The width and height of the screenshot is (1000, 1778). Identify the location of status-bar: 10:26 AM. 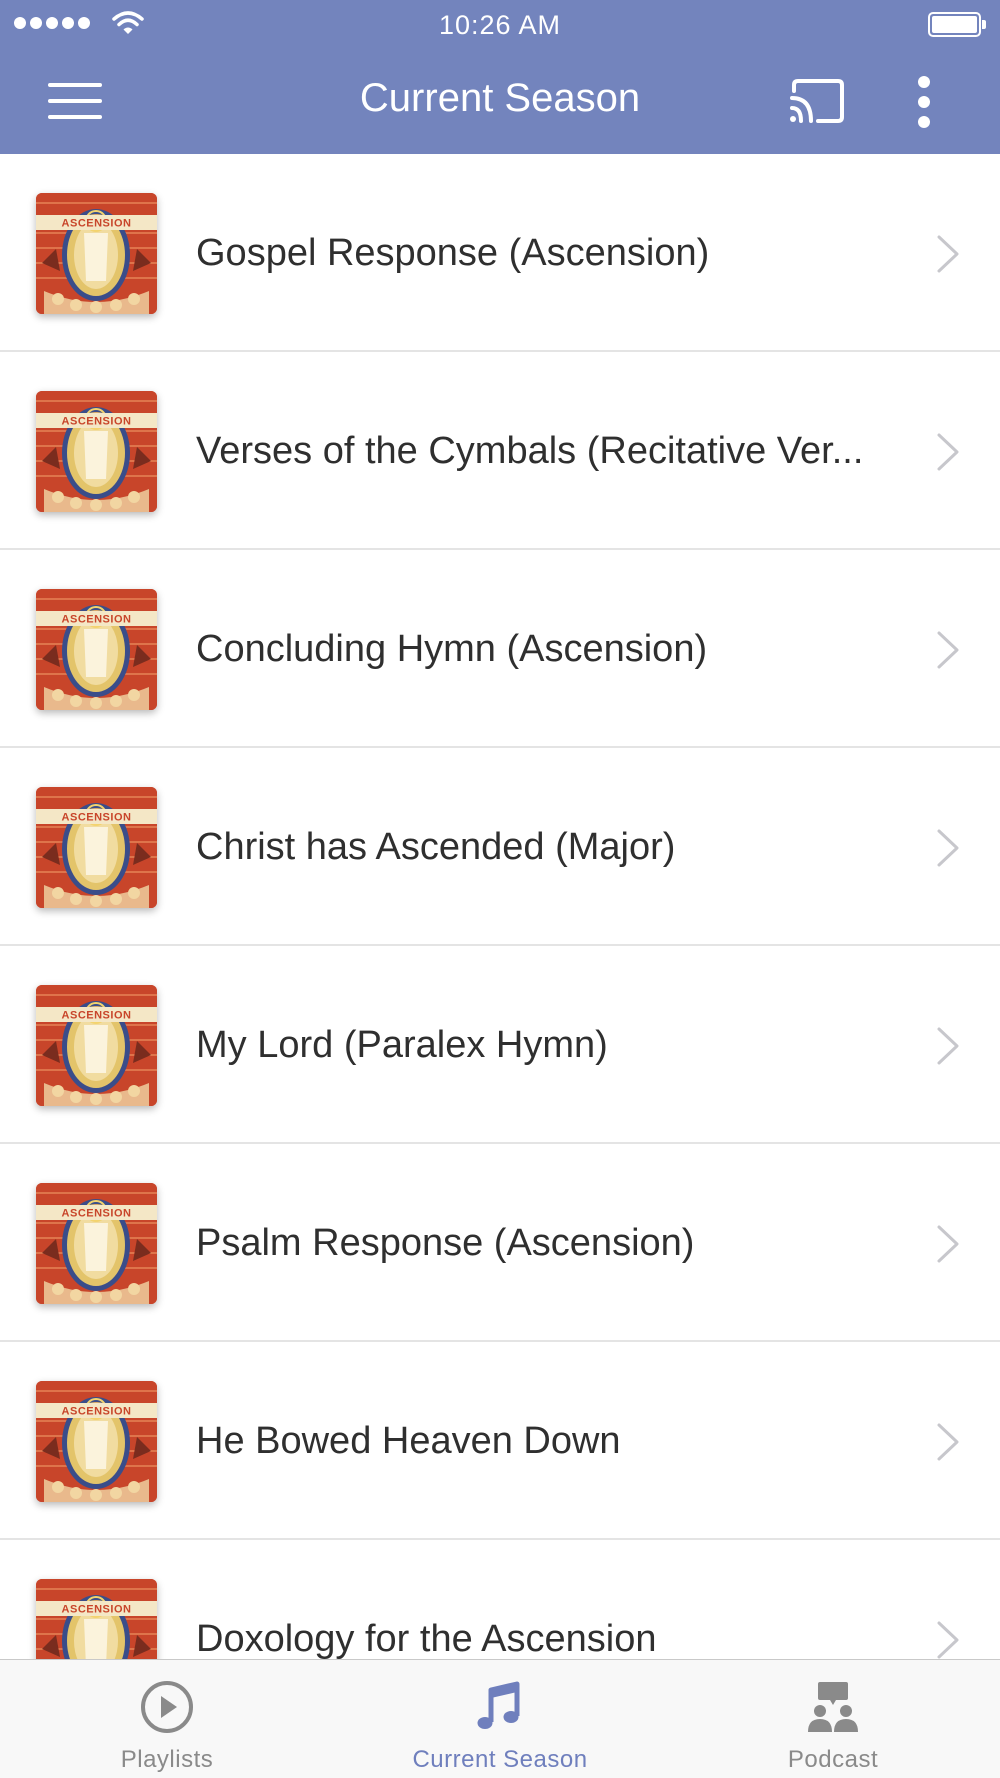
(500, 25).